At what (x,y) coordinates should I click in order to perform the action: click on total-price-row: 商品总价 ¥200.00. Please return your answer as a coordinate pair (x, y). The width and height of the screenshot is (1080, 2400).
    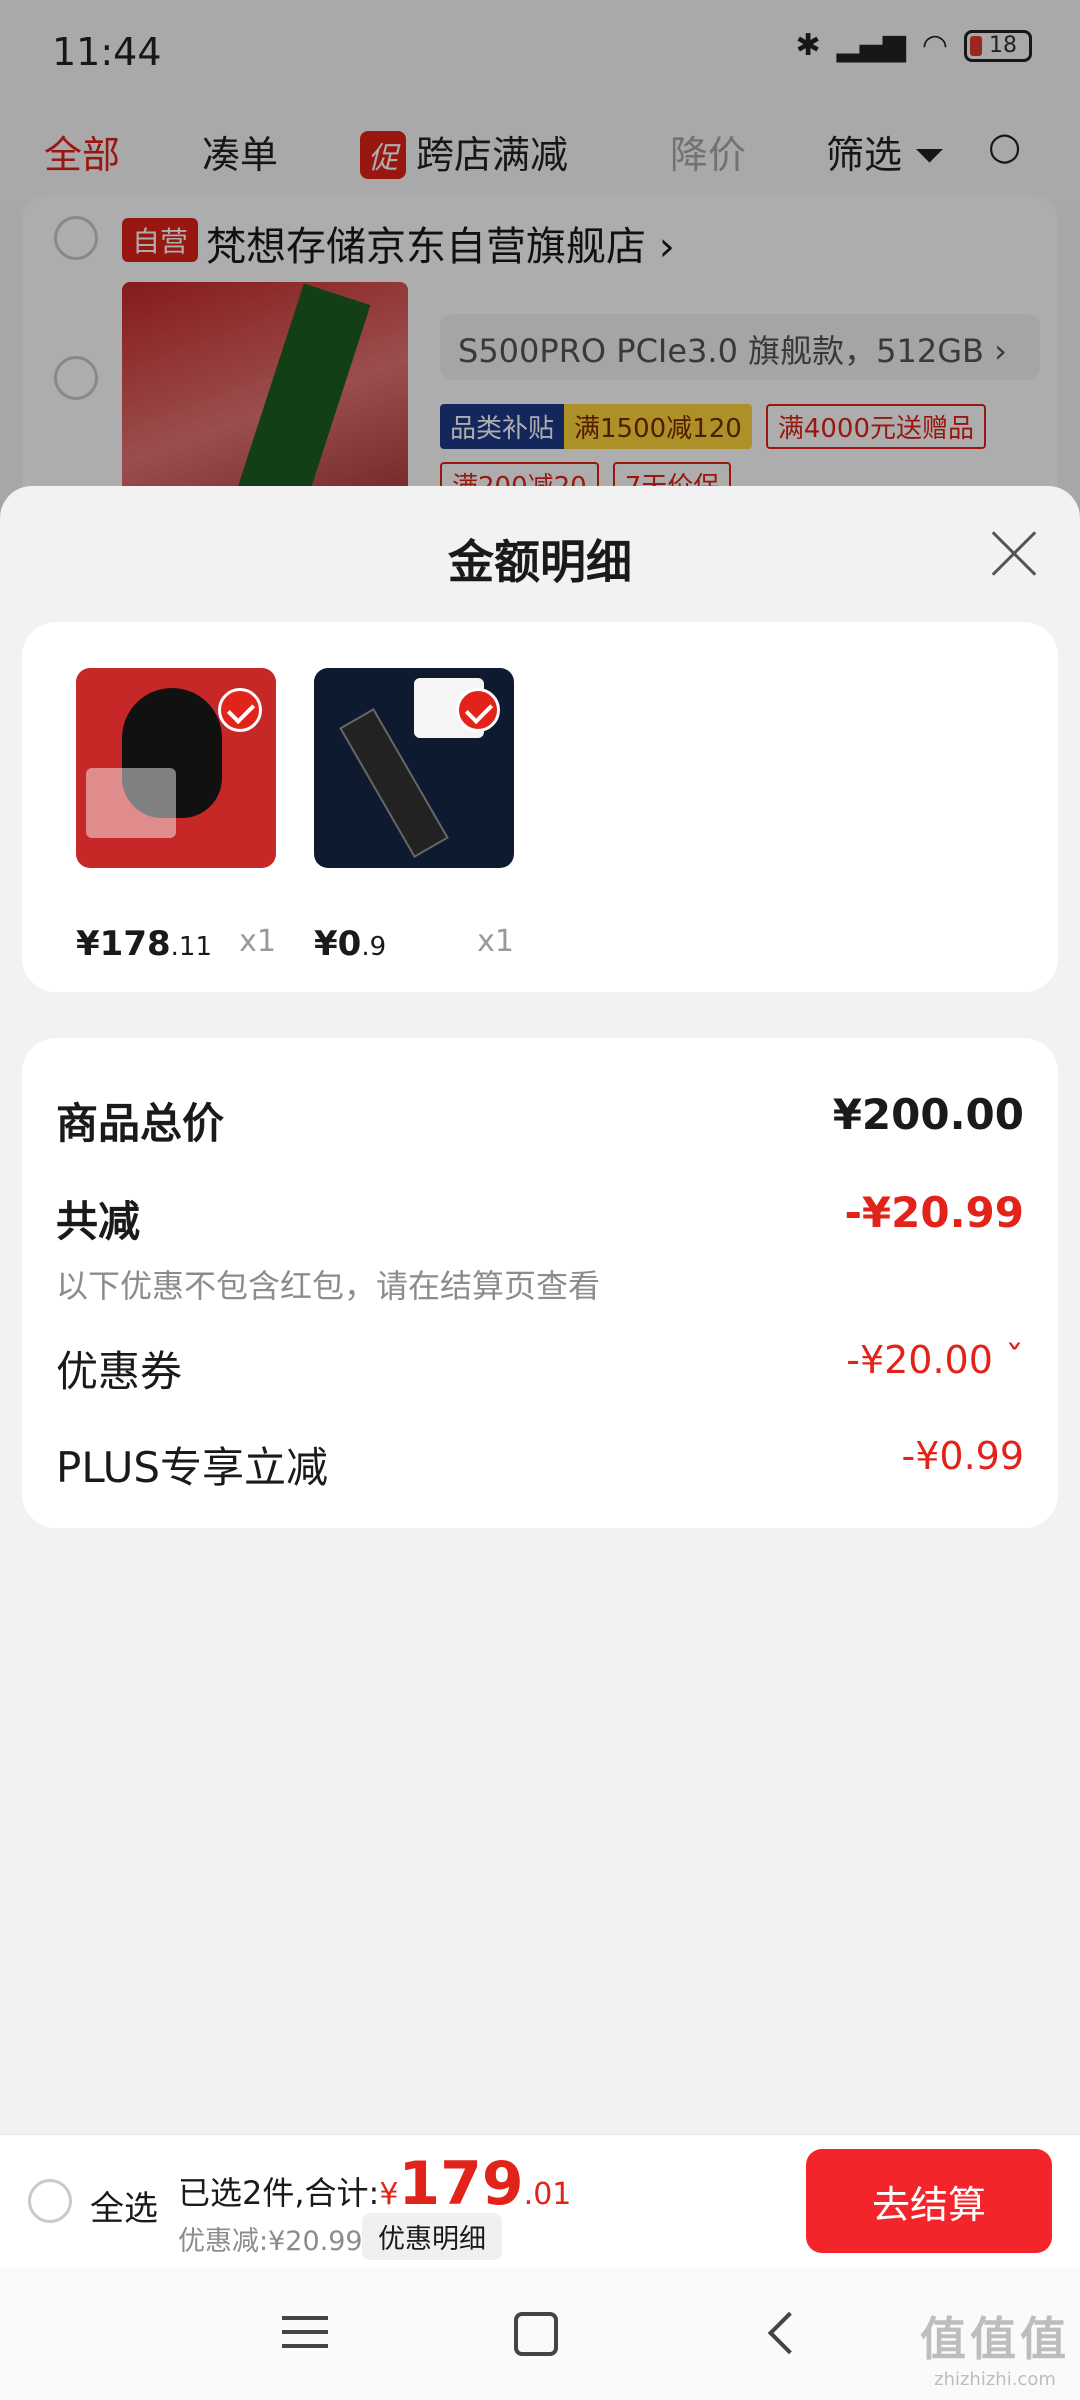
    Looking at the image, I should click on (540, 1120).